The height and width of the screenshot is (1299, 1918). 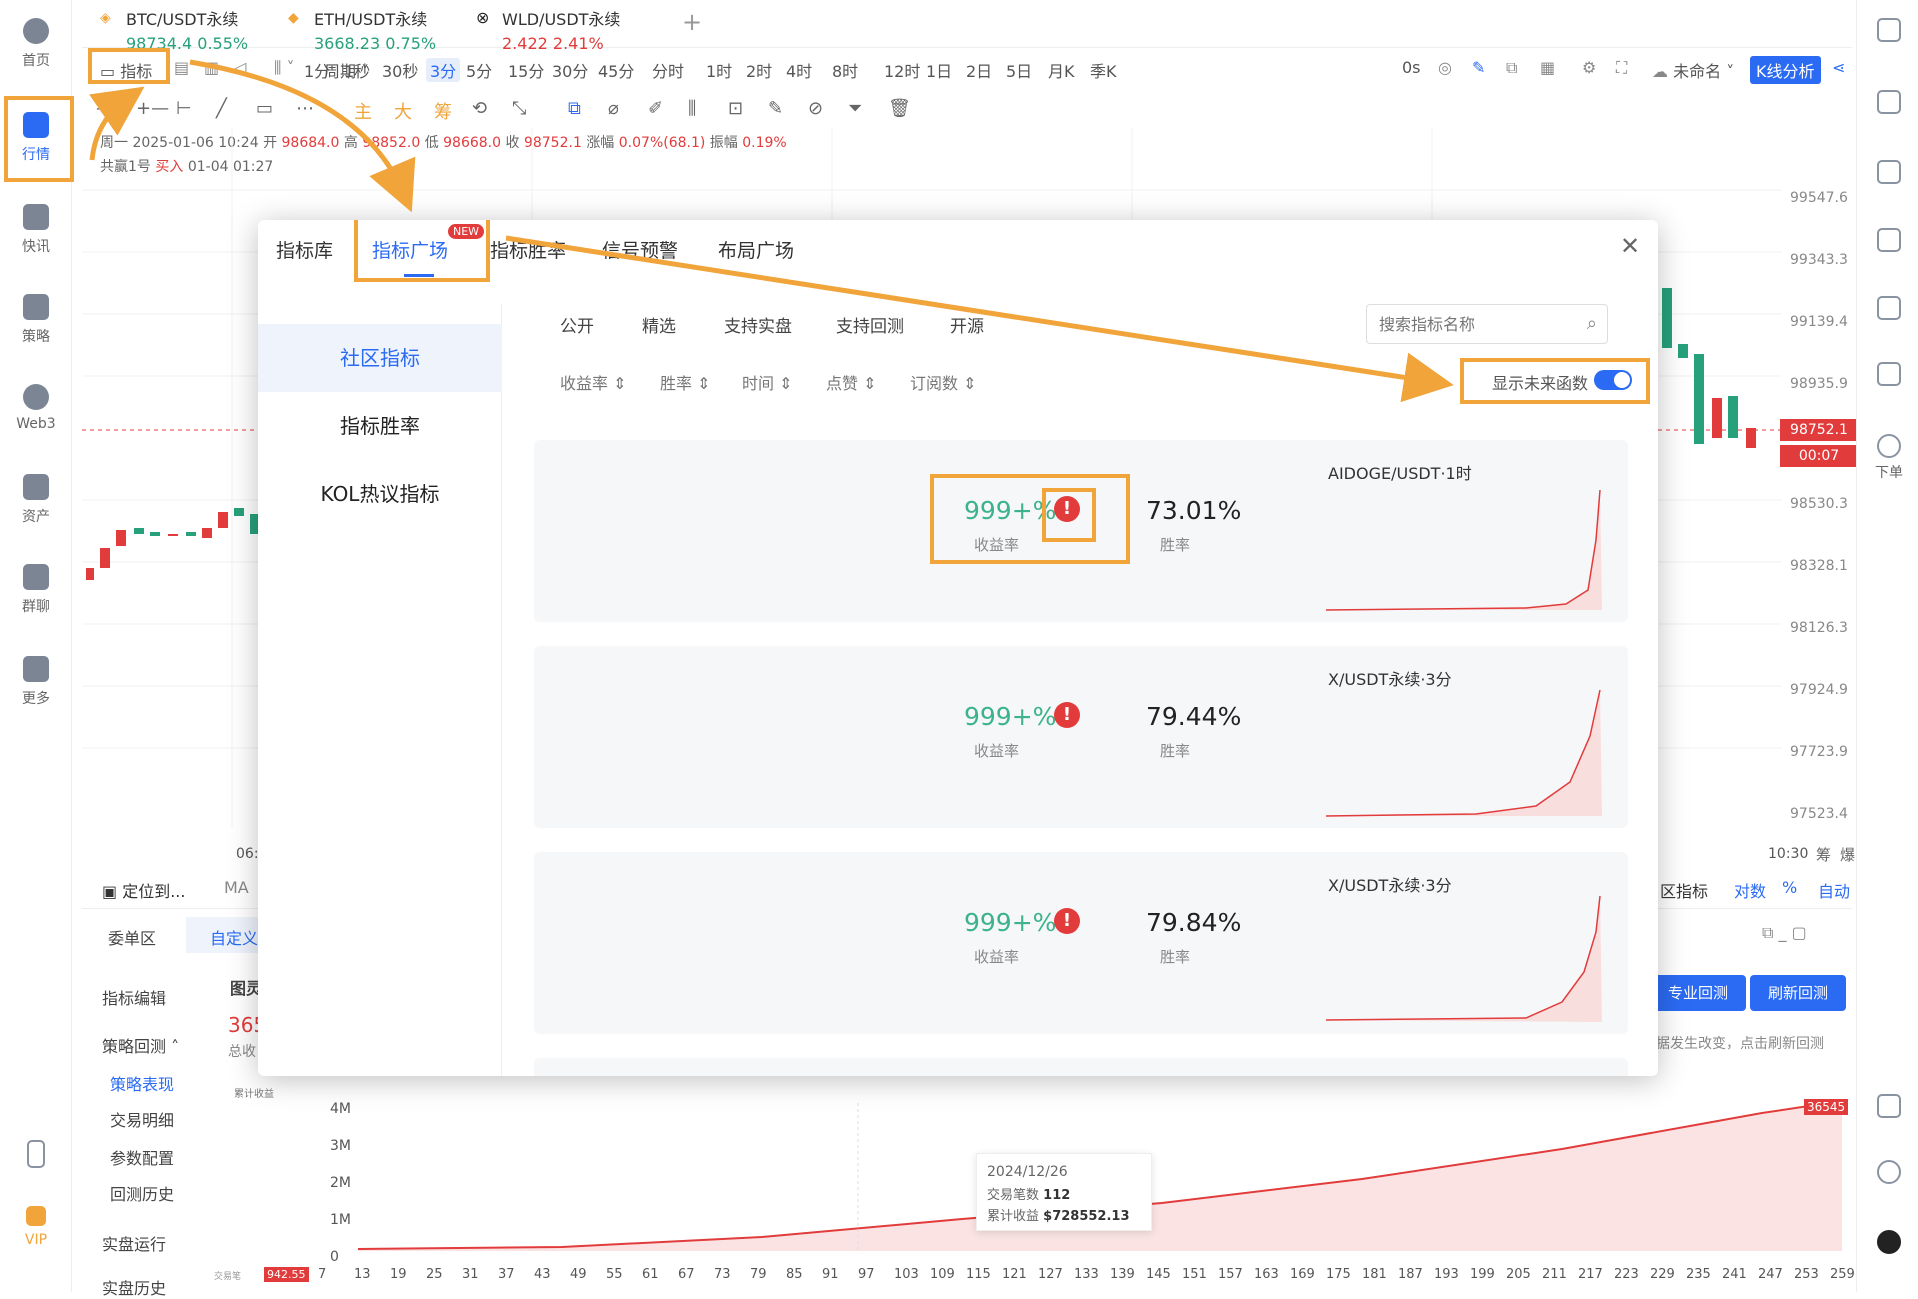 I want to click on interval-16: 5日, so click(x=1019, y=70).